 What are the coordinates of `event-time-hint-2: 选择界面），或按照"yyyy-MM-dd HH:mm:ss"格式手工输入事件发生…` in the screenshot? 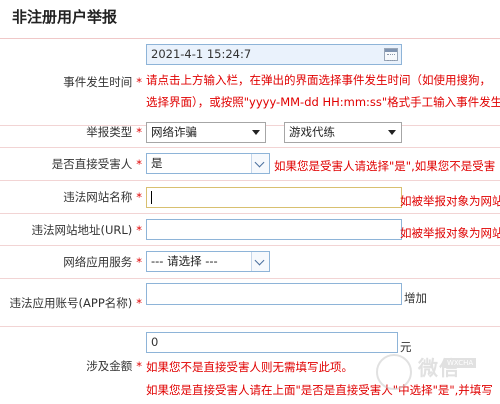 It's located at (323, 102).